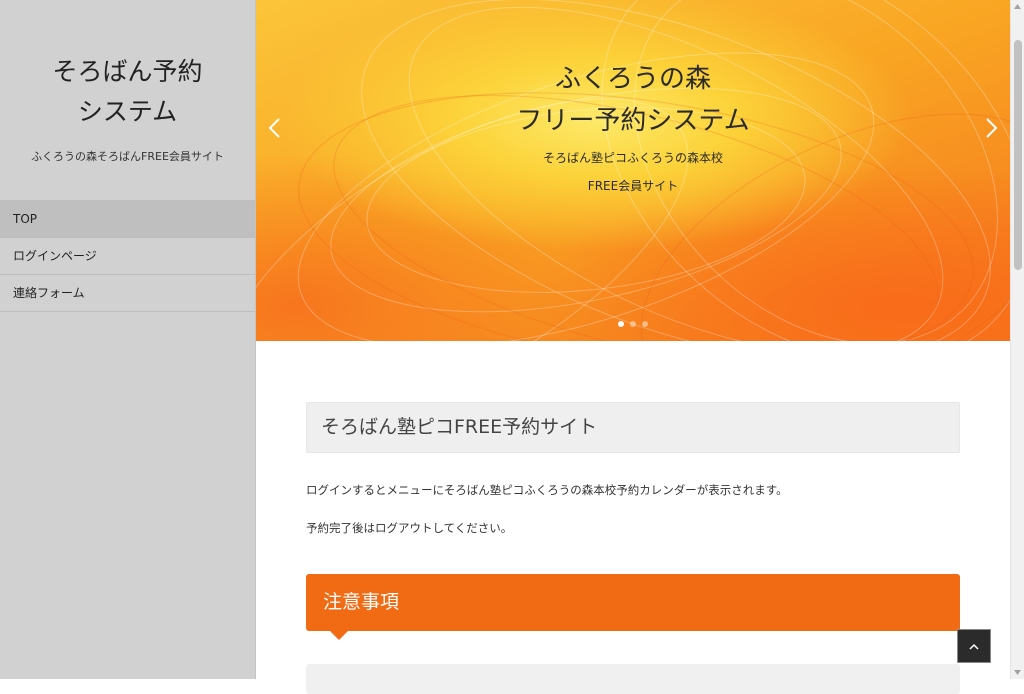 The image size is (1024, 694). What do you see at coordinates (633, 679) in the screenshot?
I see `notice-content-box` at bounding box center [633, 679].